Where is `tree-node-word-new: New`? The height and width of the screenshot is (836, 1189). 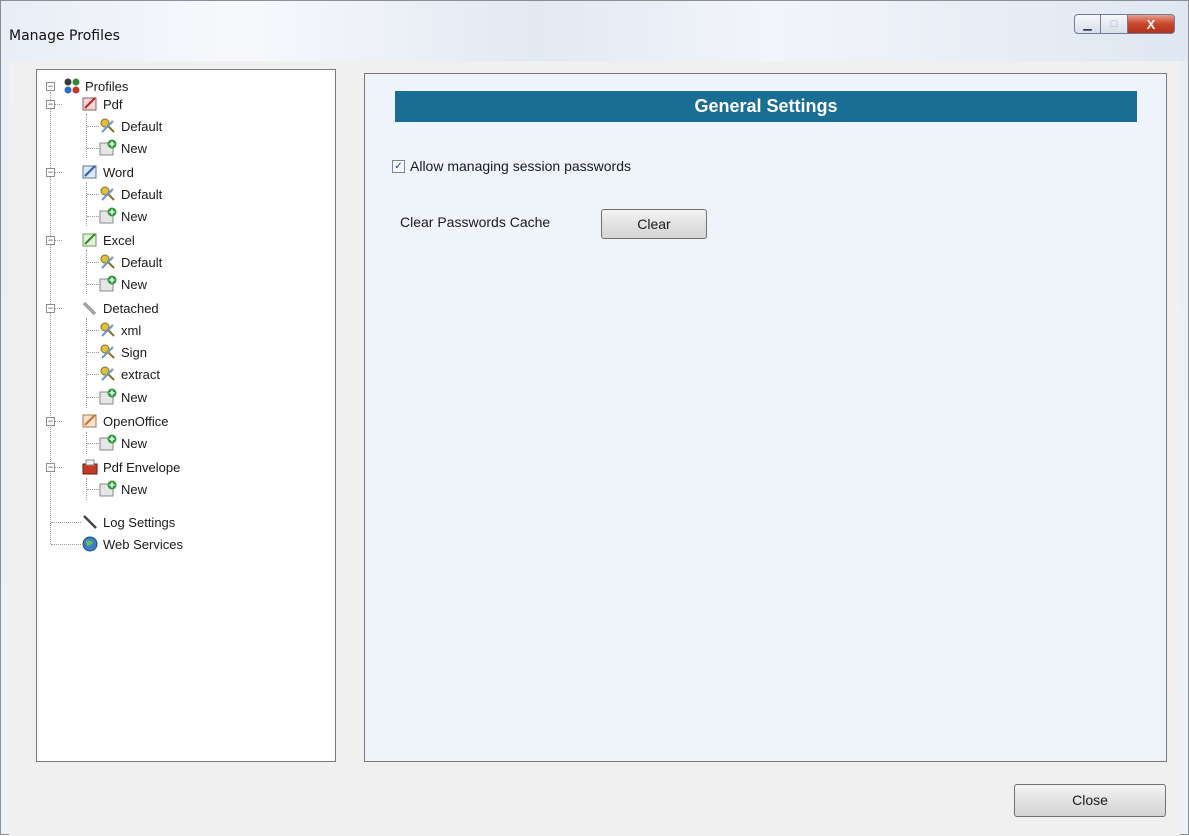
tree-node-word-new: New is located at coordinates (123, 216).